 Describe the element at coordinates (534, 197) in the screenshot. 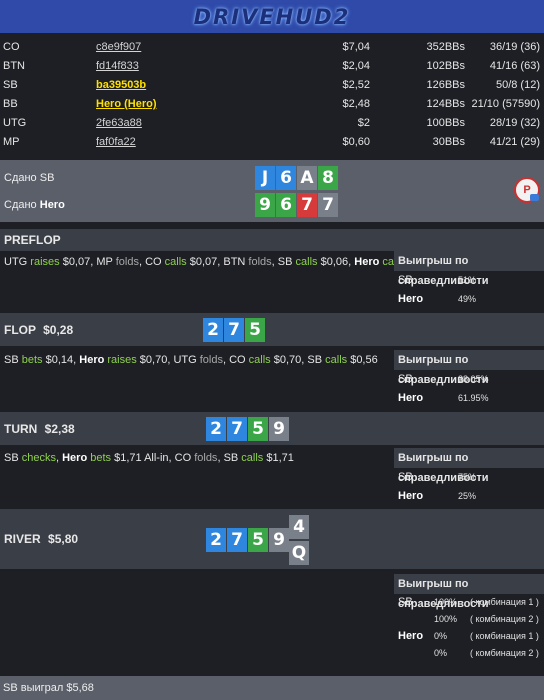

I see `replayer-badge-icon` at that location.